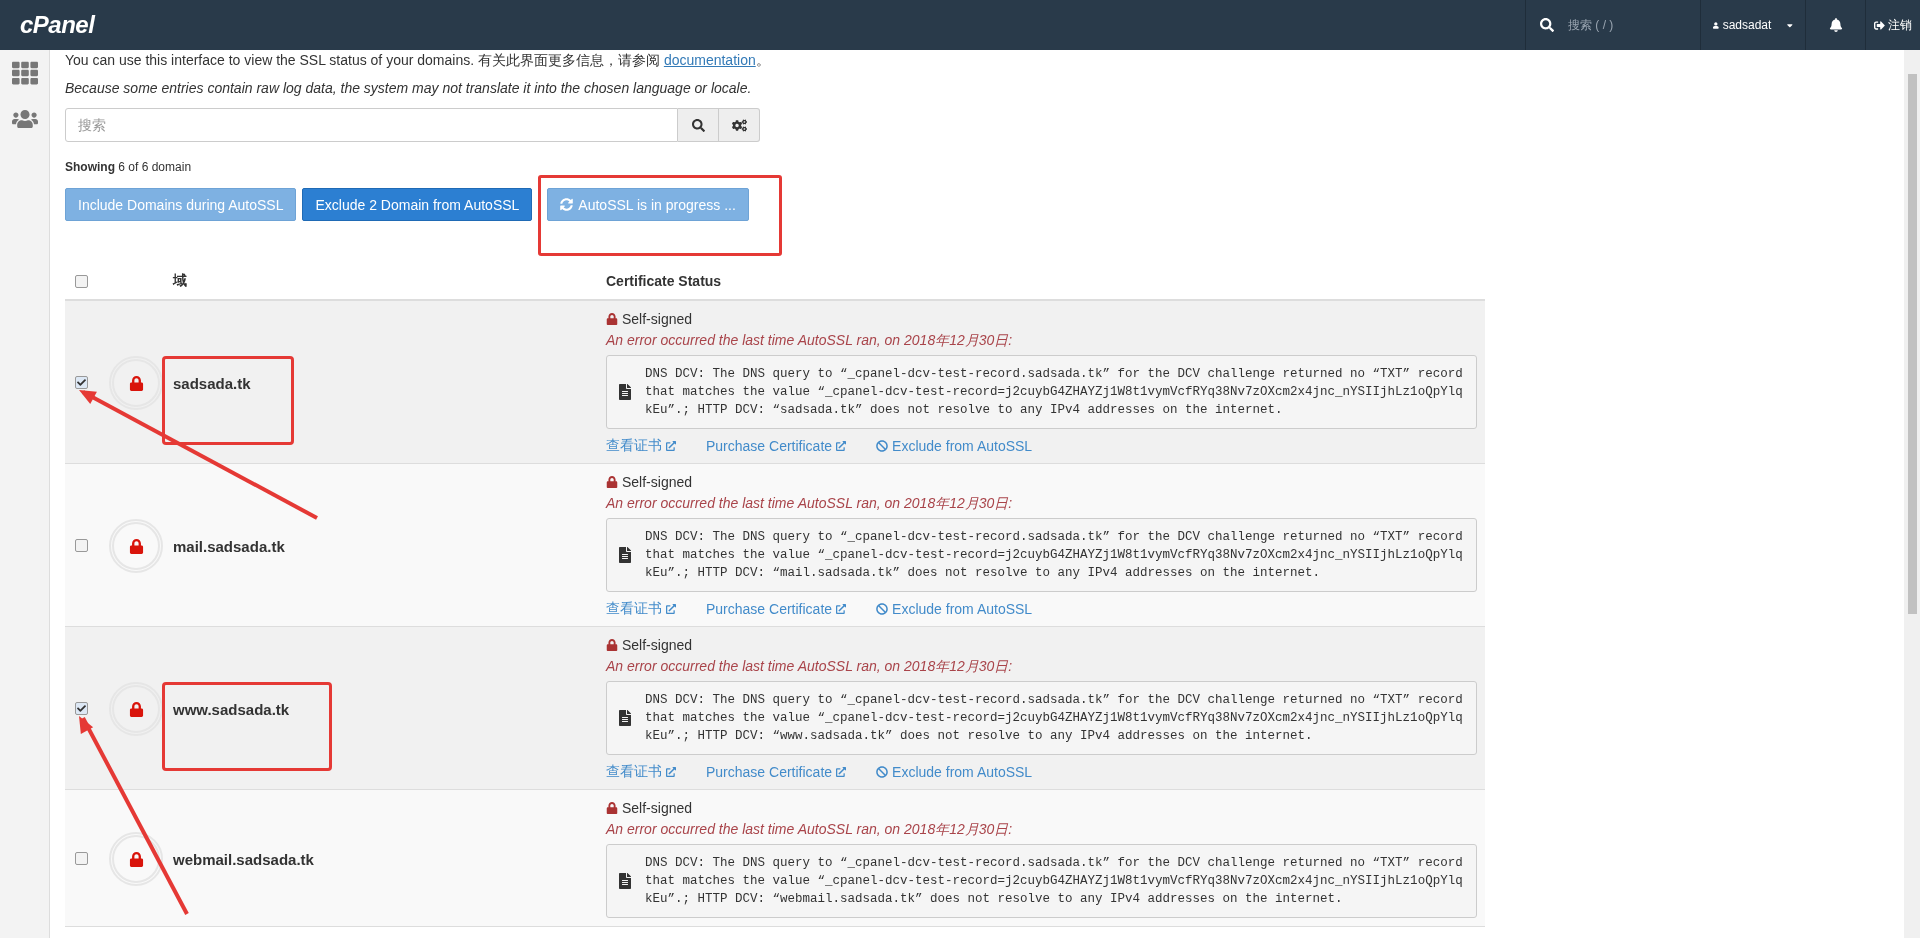 This screenshot has height=938, width=1920. I want to click on header-search-field: 搜索 ( / ), so click(1626, 25).